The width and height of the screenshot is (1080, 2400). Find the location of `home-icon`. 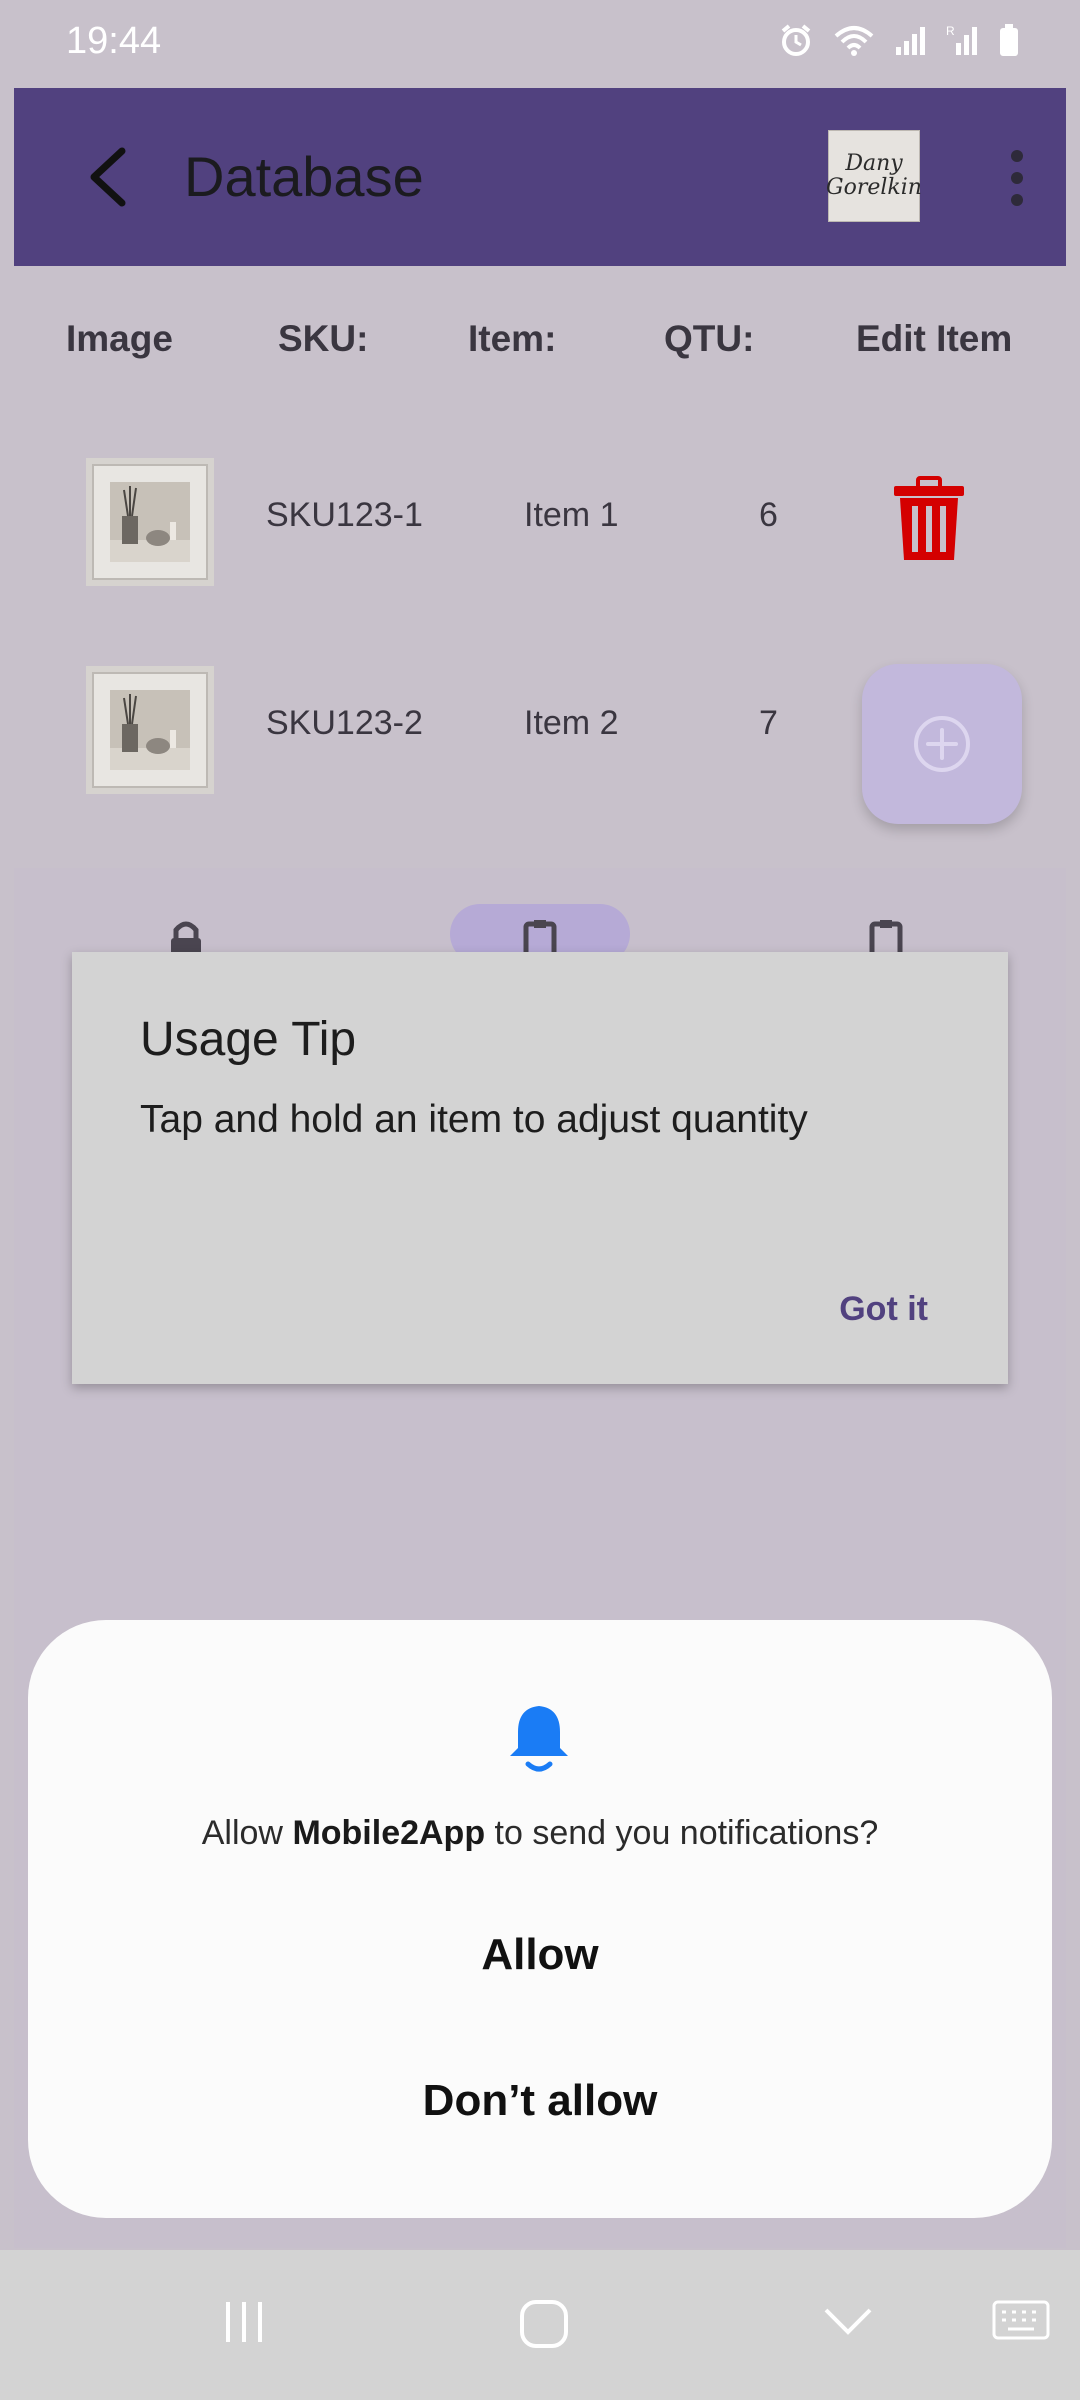

home-icon is located at coordinates (544, 2324).